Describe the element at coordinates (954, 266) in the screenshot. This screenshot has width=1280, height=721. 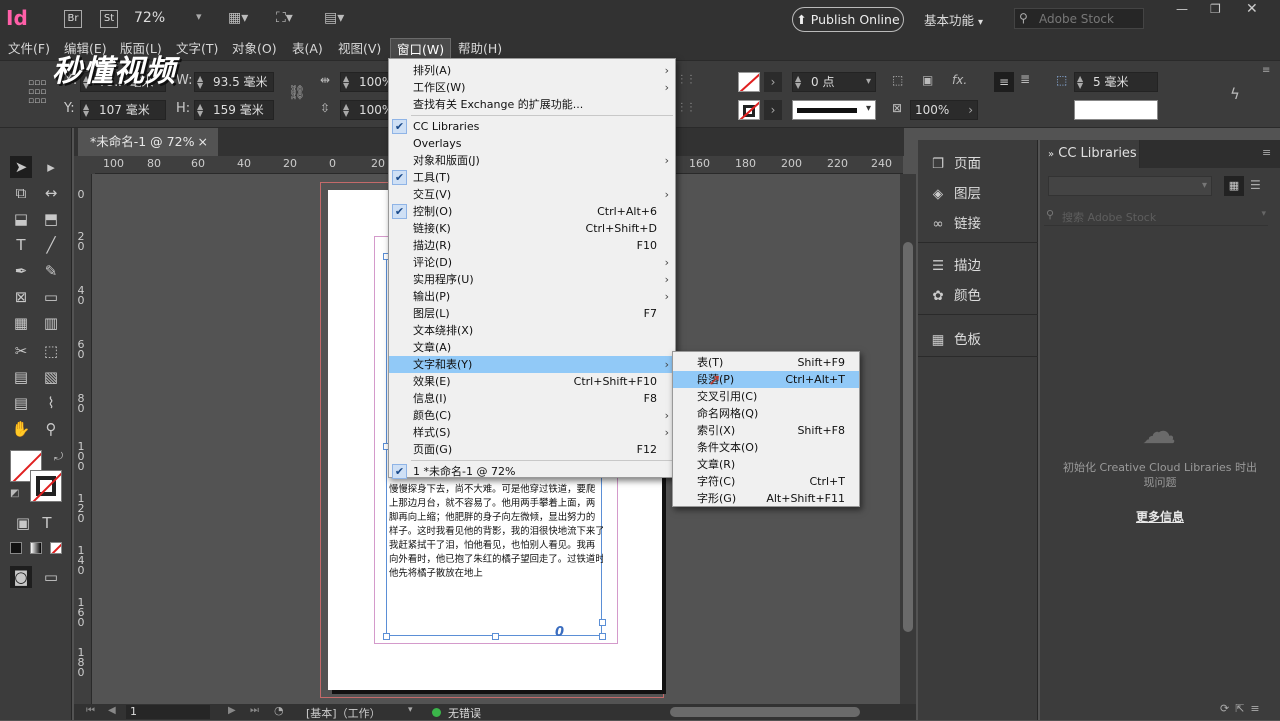
I see `panel-stroke: ☰ 描边` at that location.